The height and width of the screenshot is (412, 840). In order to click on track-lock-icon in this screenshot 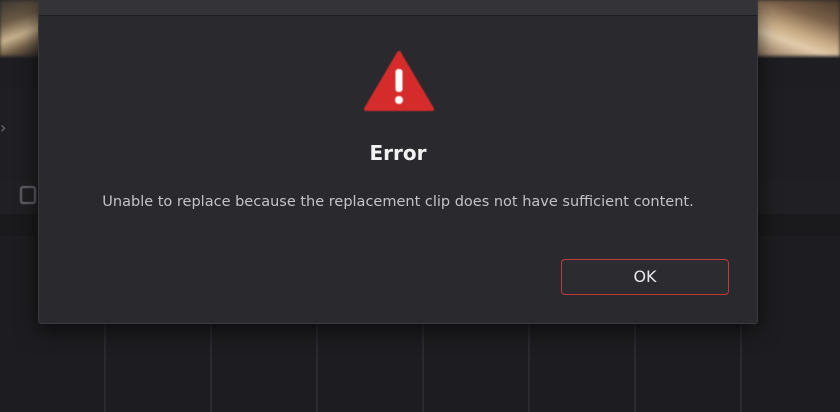, I will do `click(28, 195)`.